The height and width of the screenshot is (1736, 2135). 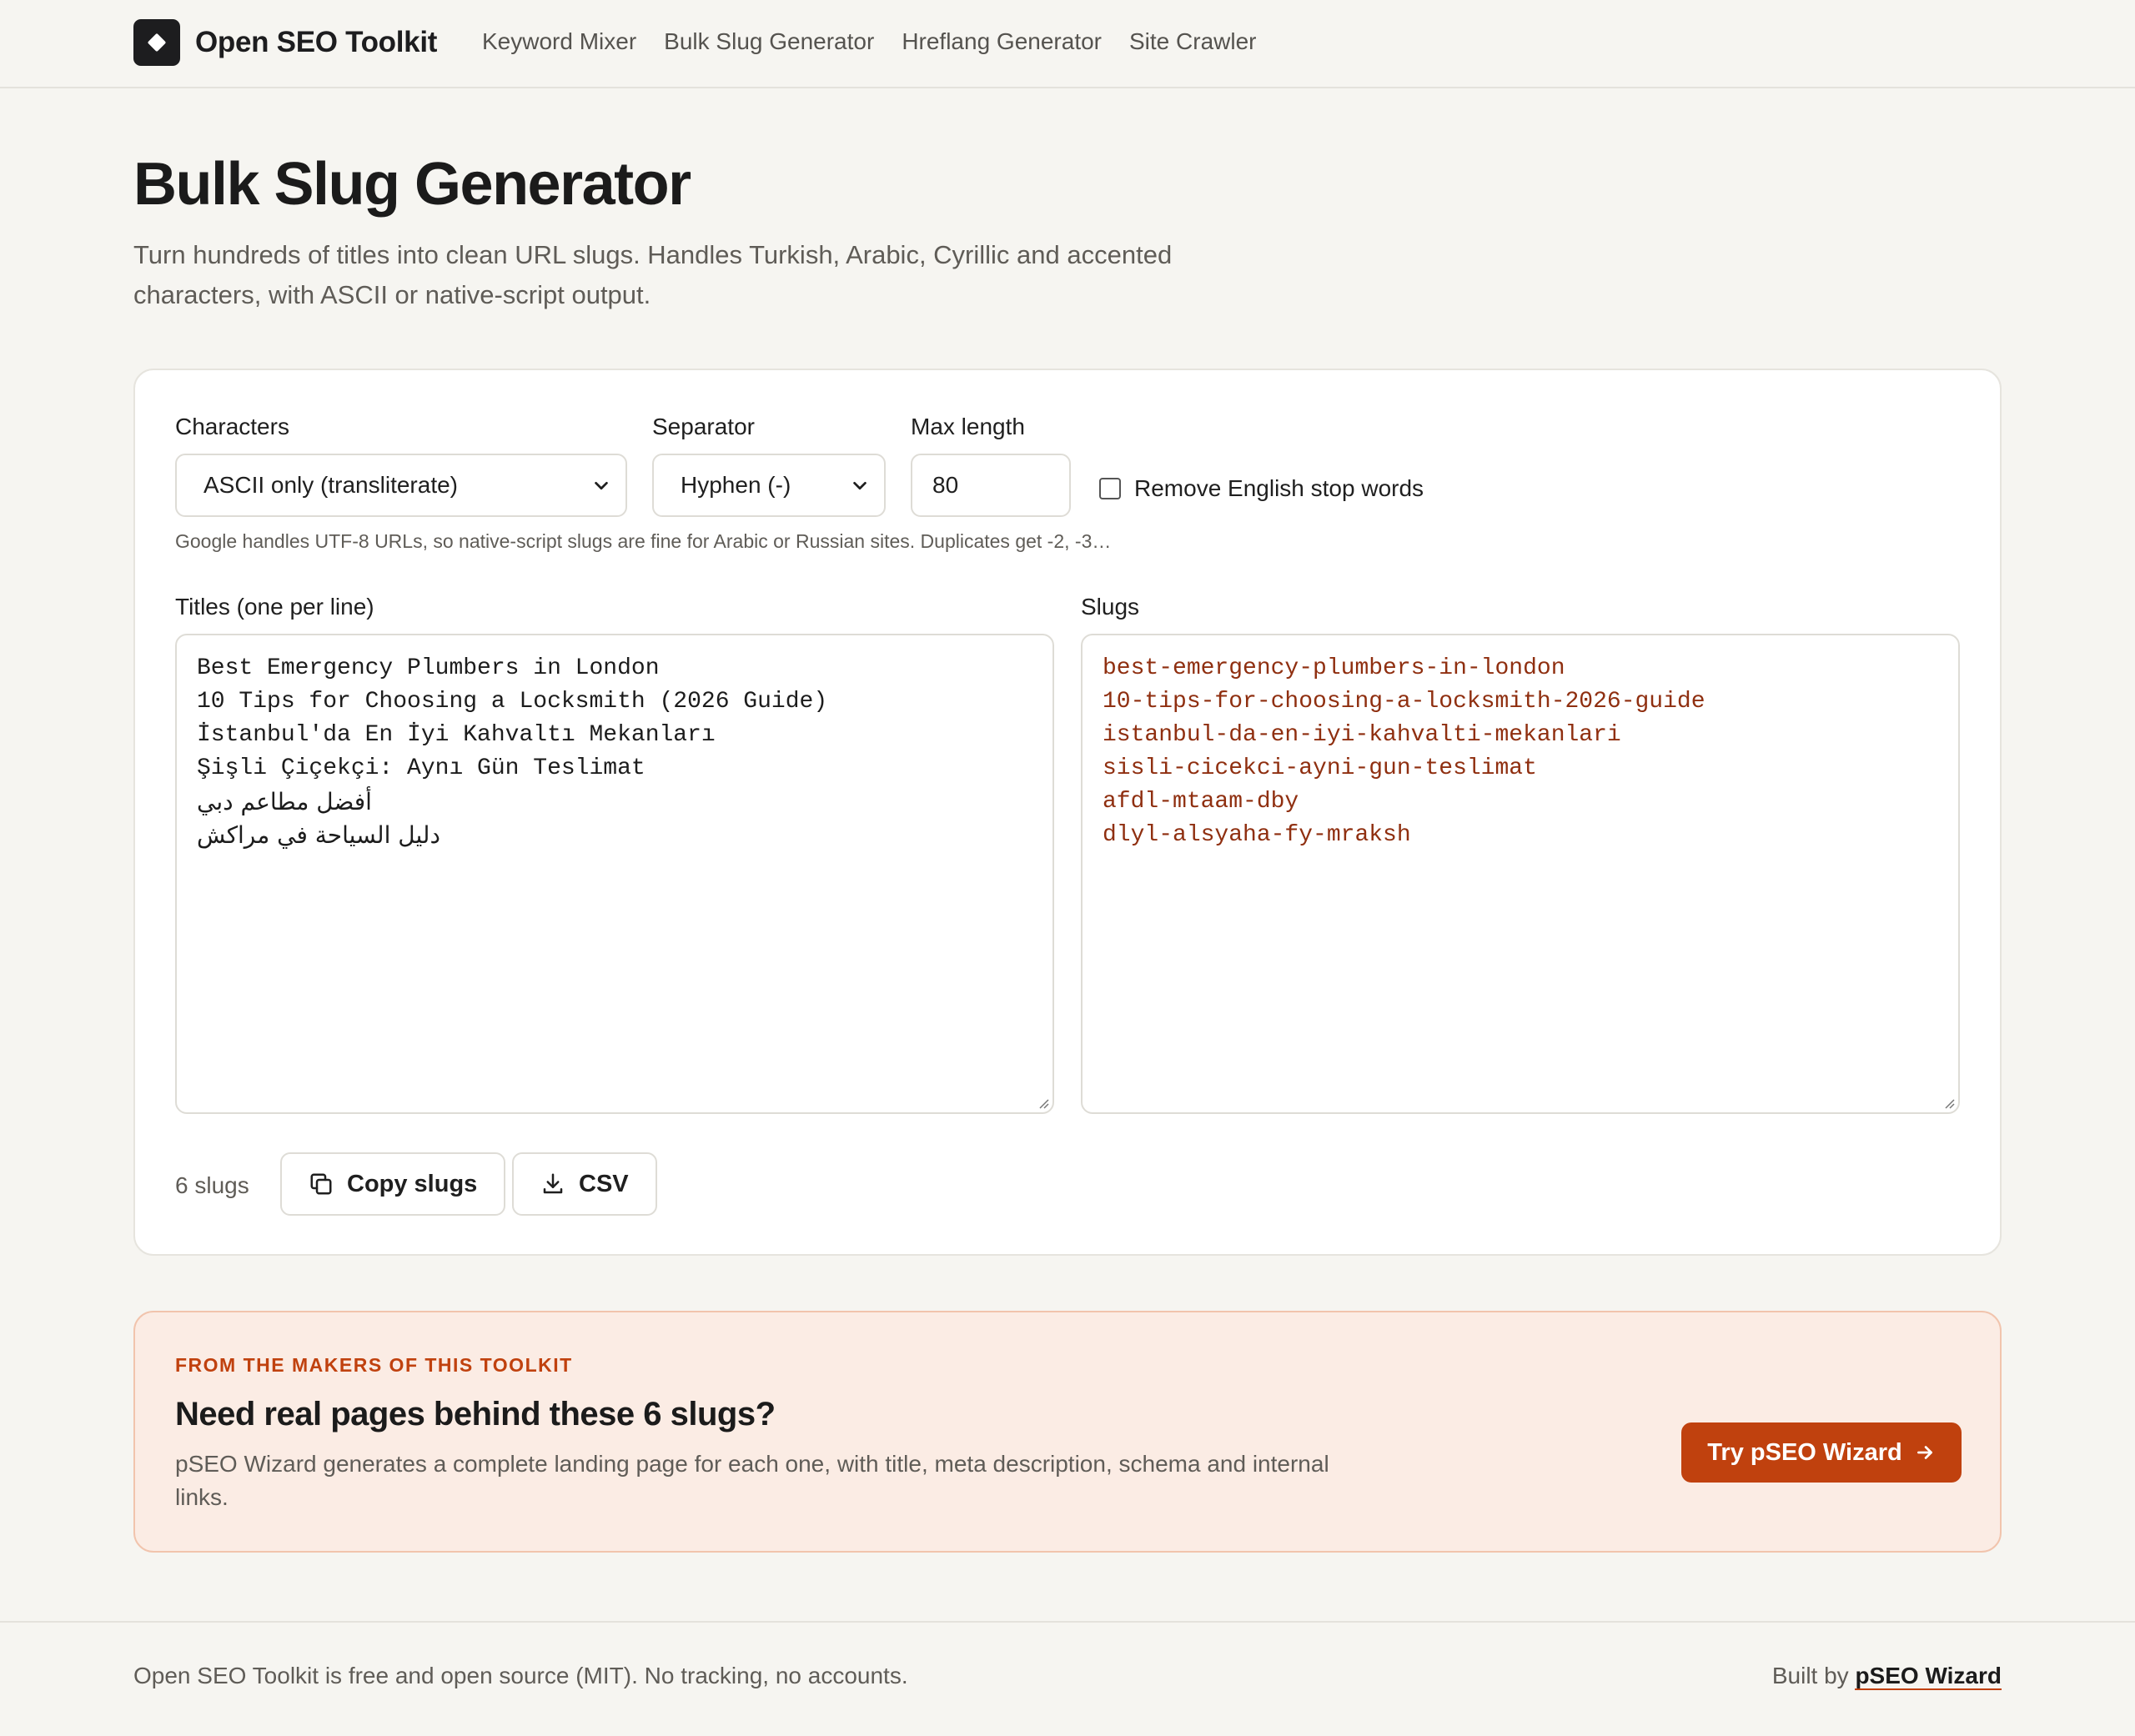 What do you see at coordinates (274, 607) in the screenshot?
I see `titles-label: Titles (one per line)` at bounding box center [274, 607].